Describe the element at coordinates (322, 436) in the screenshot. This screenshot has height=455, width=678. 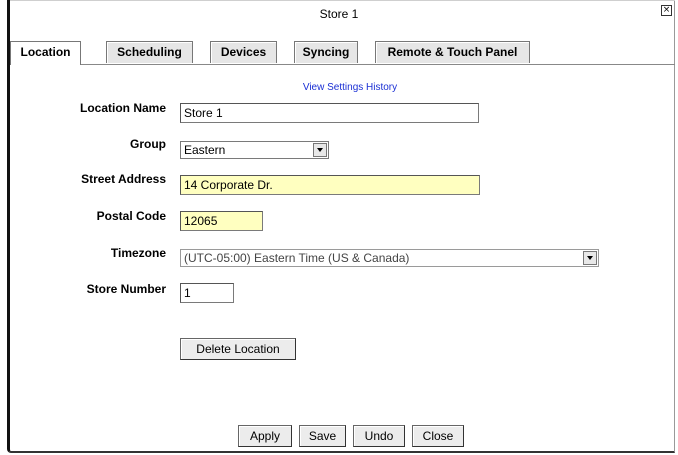
I see `save-button: Save` at that location.